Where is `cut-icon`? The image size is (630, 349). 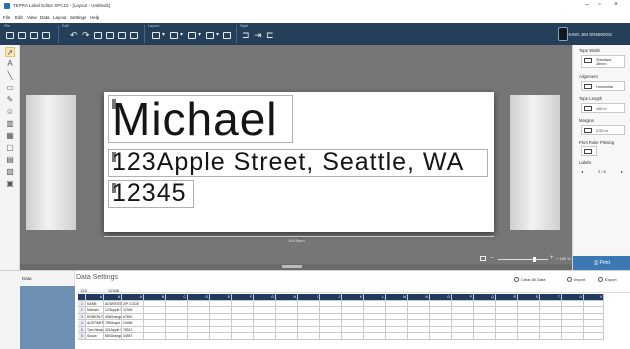 cut-icon is located at coordinates (98, 35).